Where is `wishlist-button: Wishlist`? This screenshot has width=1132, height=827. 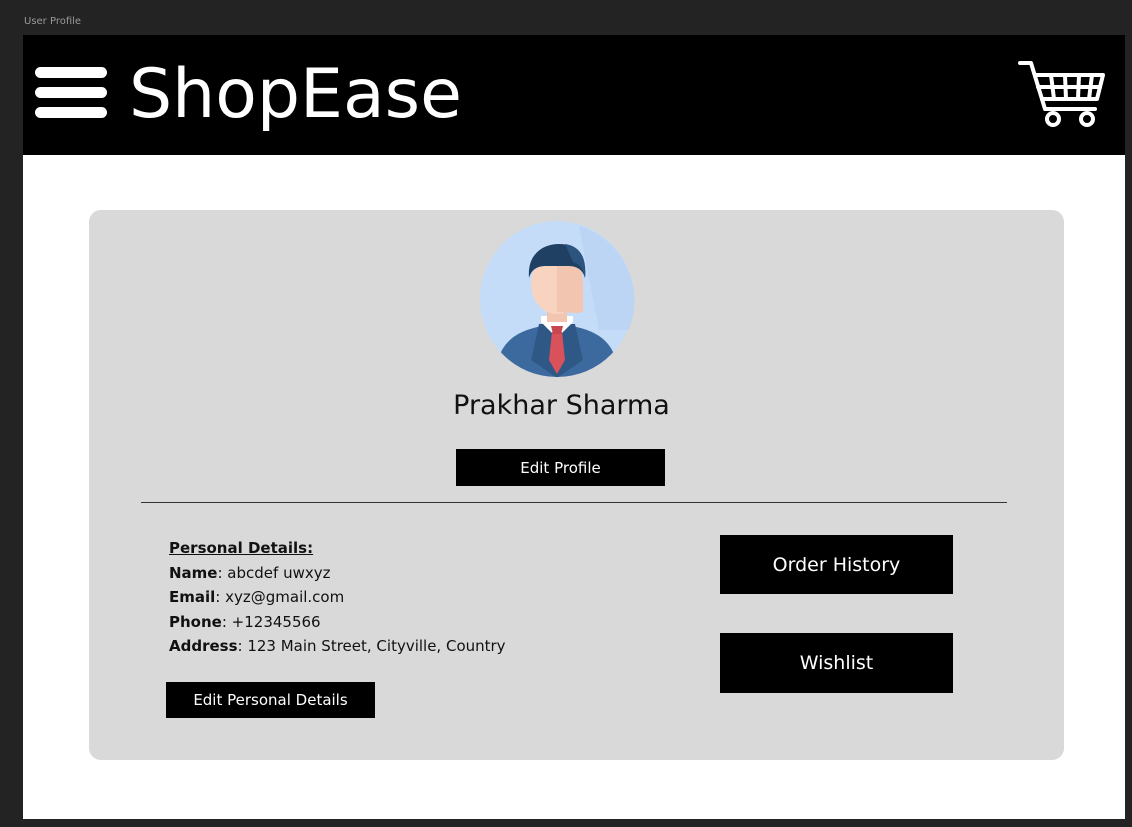
wishlist-button: Wishlist is located at coordinates (836, 663).